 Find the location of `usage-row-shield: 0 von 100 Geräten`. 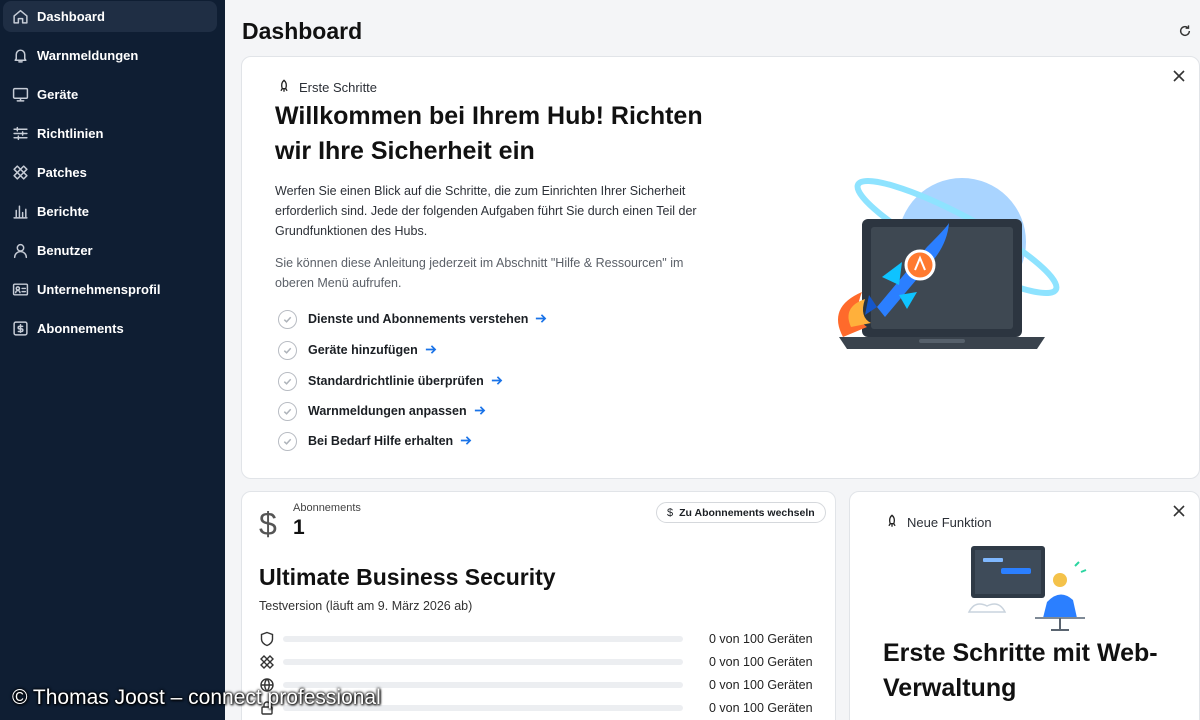

usage-row-shield: 0 von 100 Geräten is located at coordinates (539, 639).